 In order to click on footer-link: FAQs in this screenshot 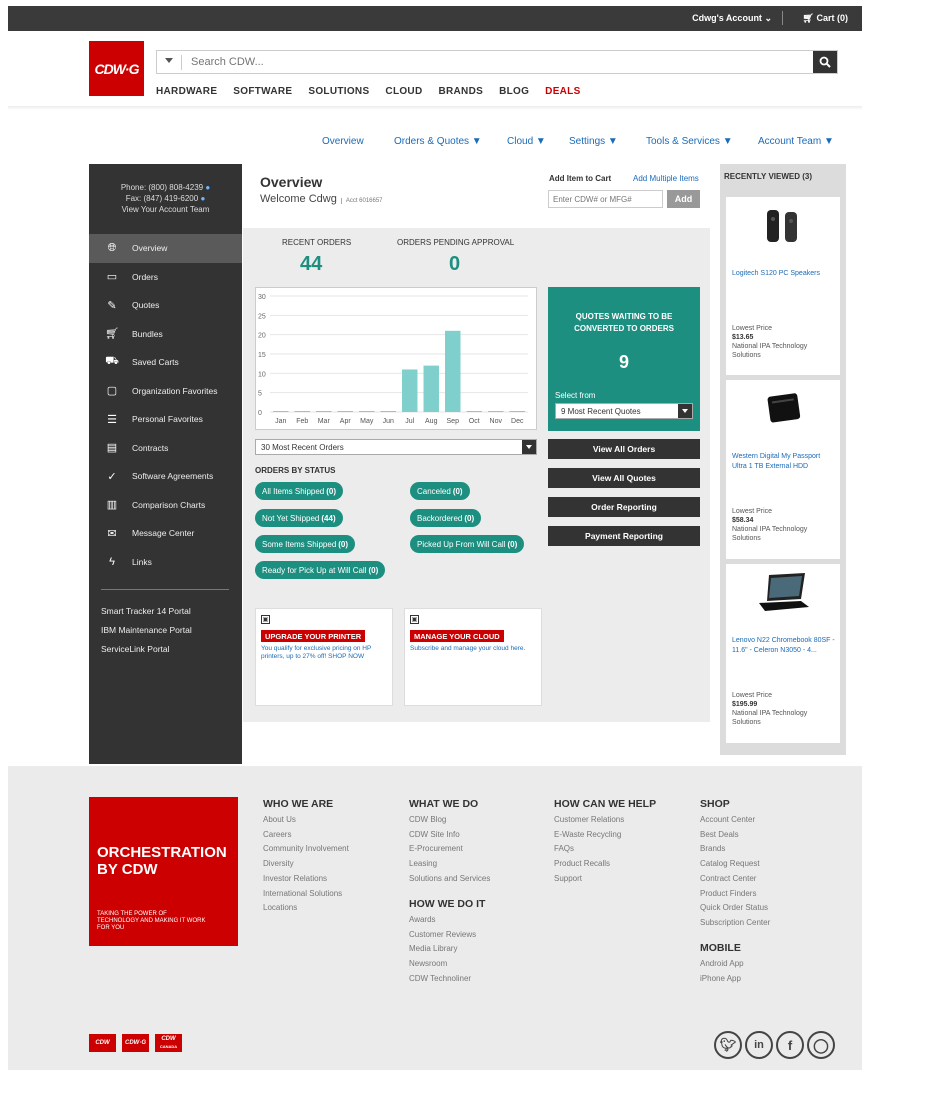, I will do `click(605, 849)`.